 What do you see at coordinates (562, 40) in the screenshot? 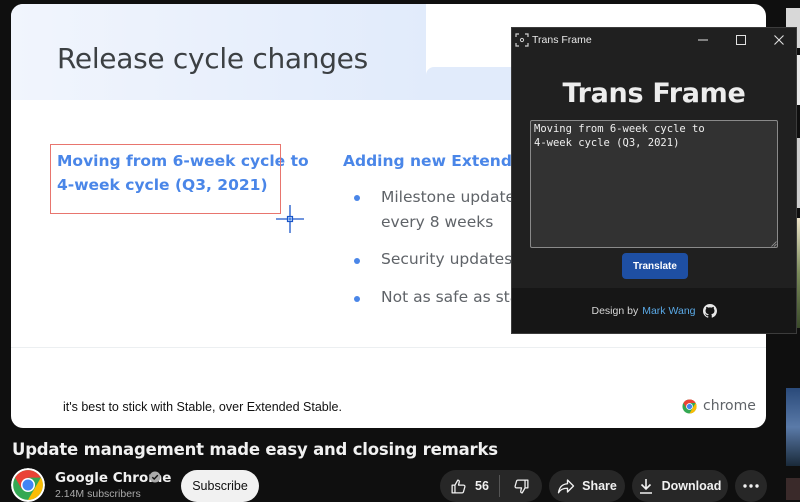
I see `window-title: Trans Frame` at bounding box center [562, 40].